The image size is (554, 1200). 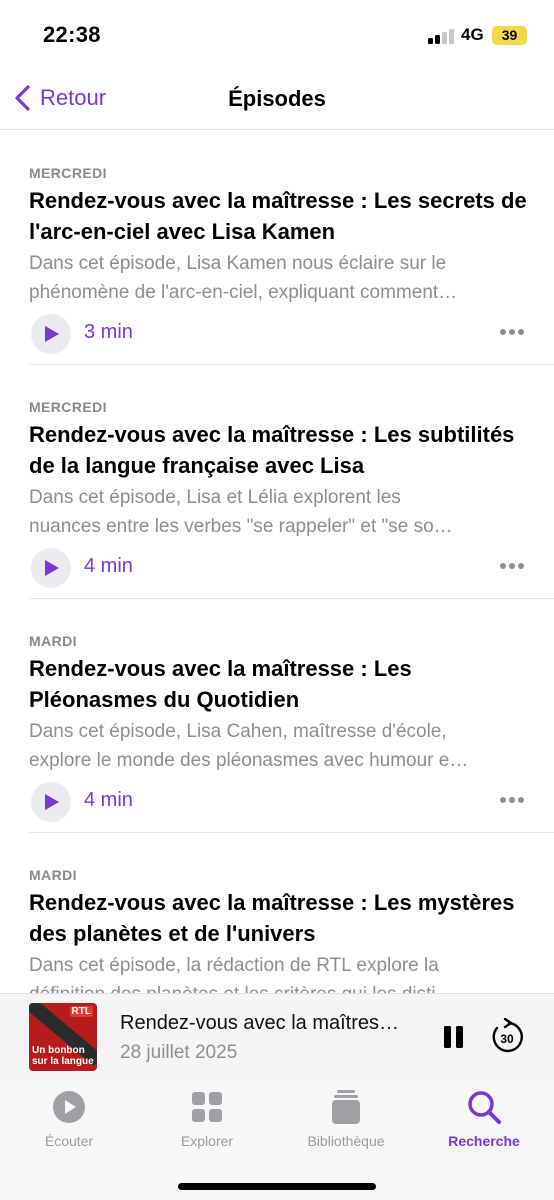 What do you see at coordinates (69, 1107) in the screenshot?
I see `play-circle-icon` at bounding box center [69, 1107].